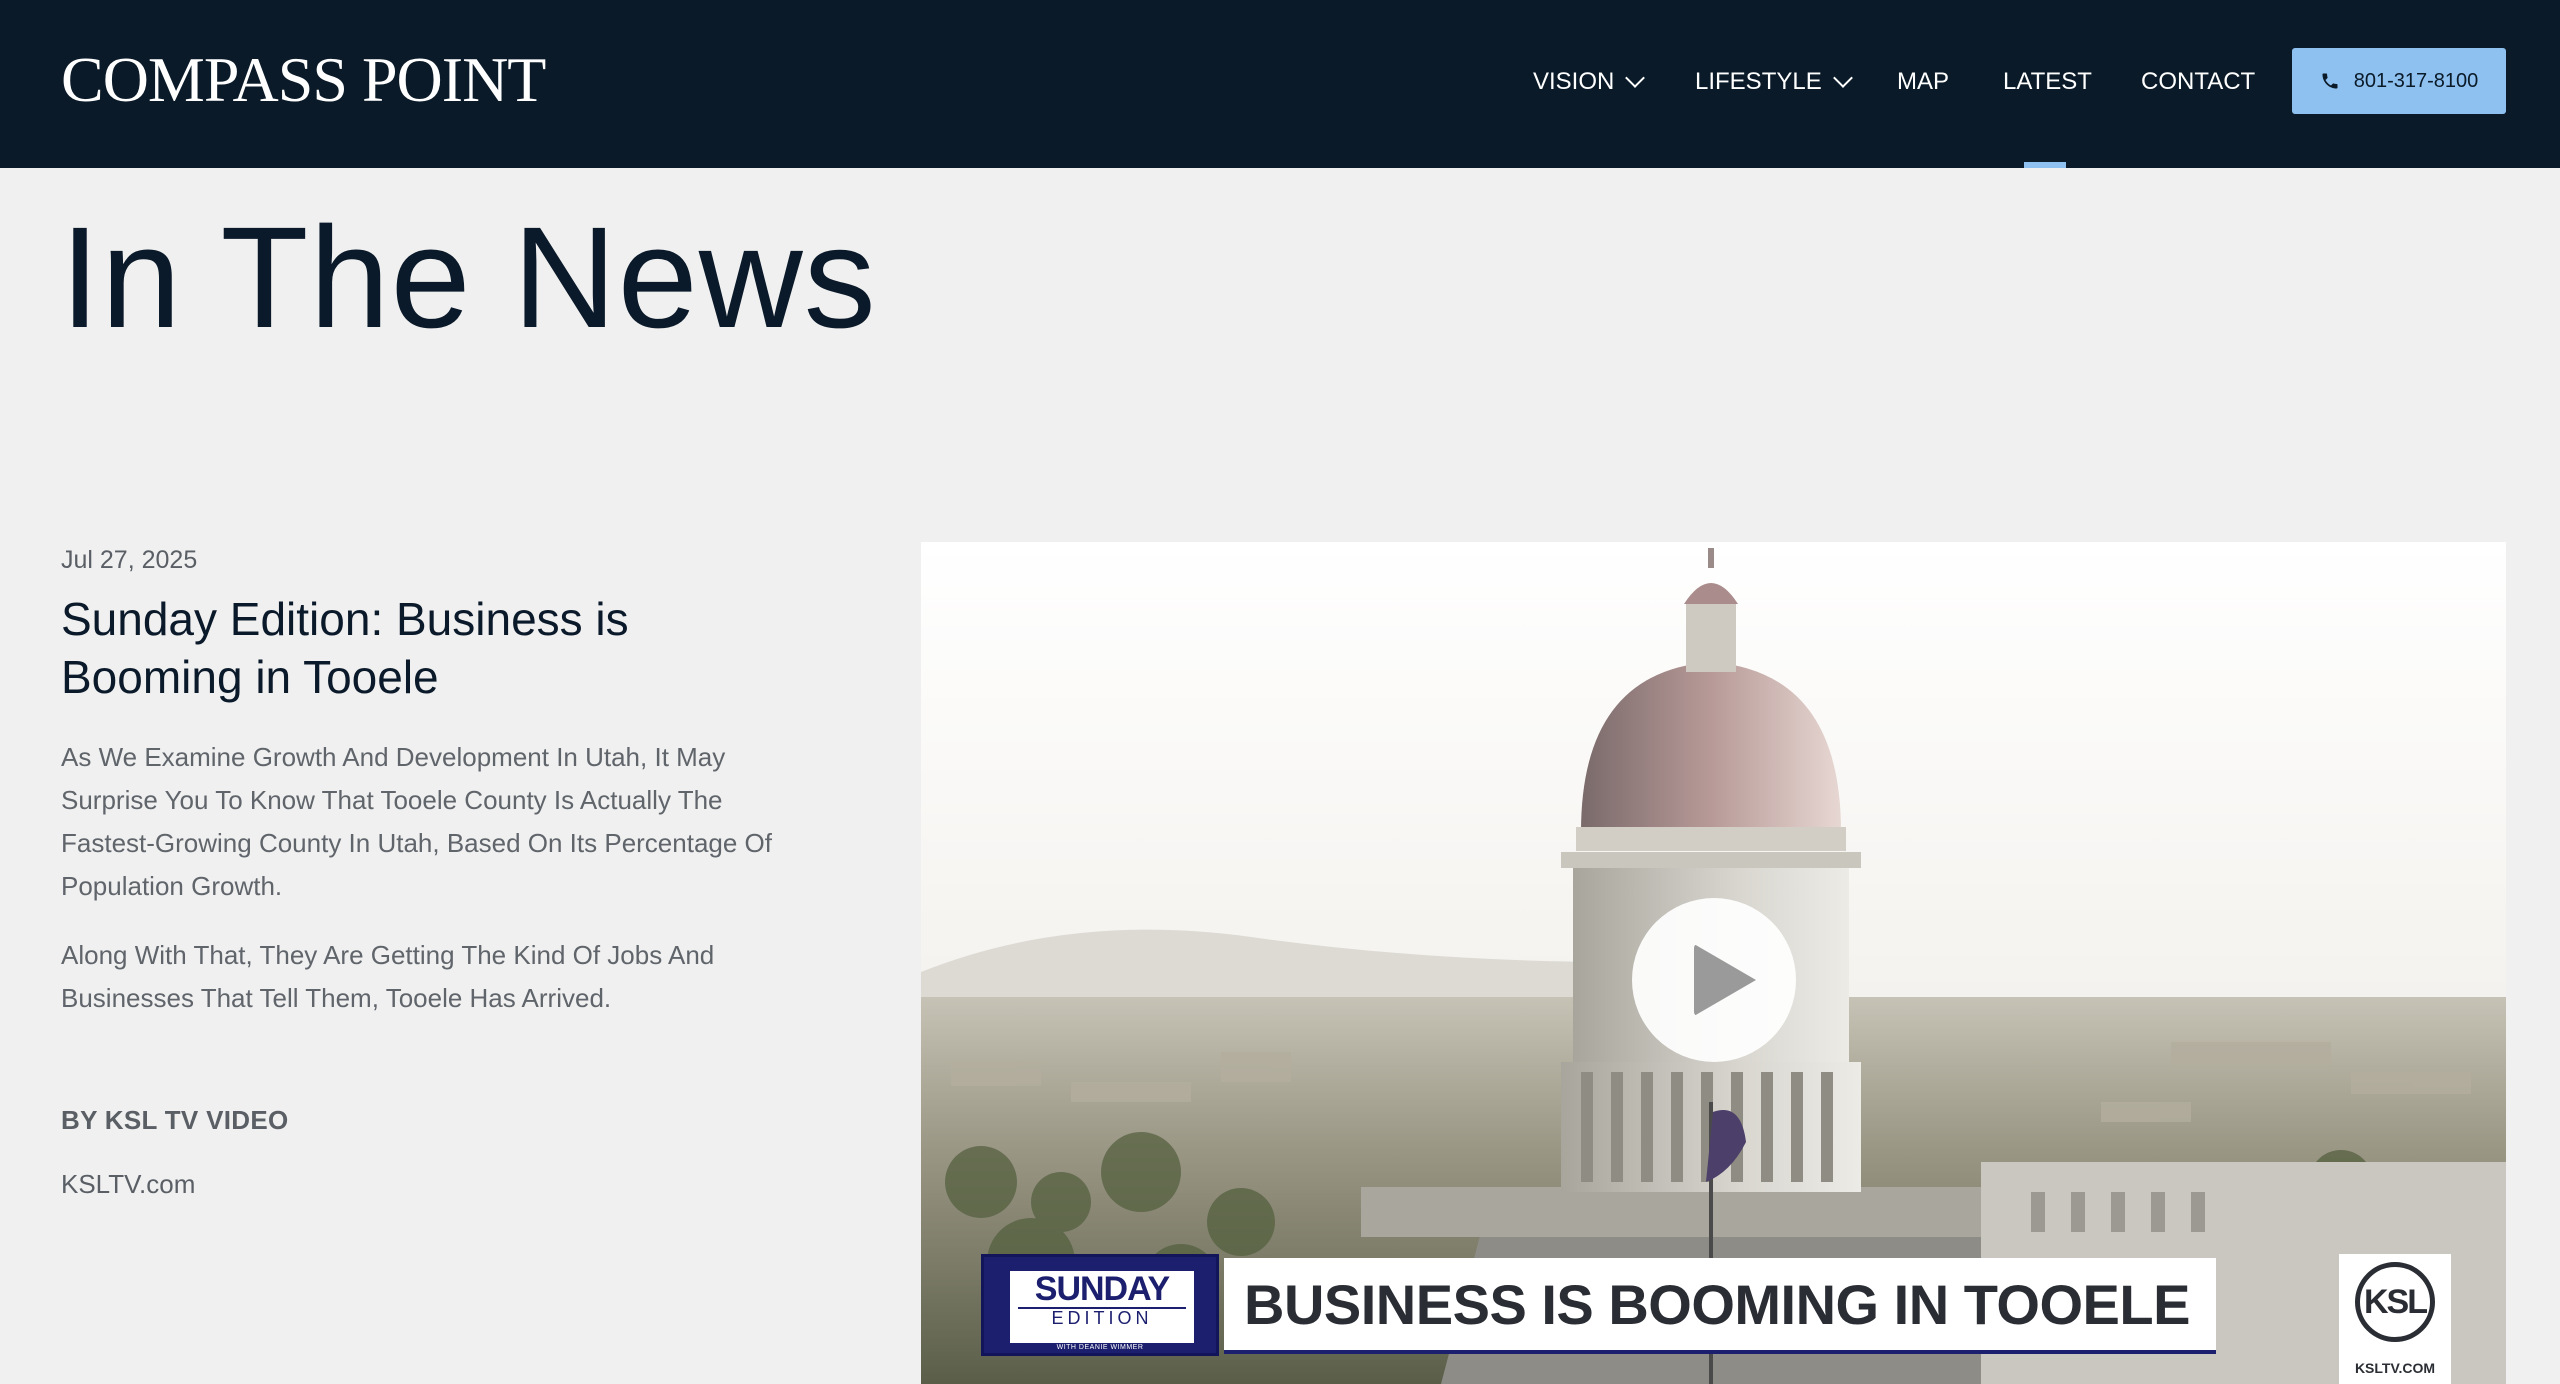  I want to click on nav-item-contact: CONTACT, so click(2198, 82).